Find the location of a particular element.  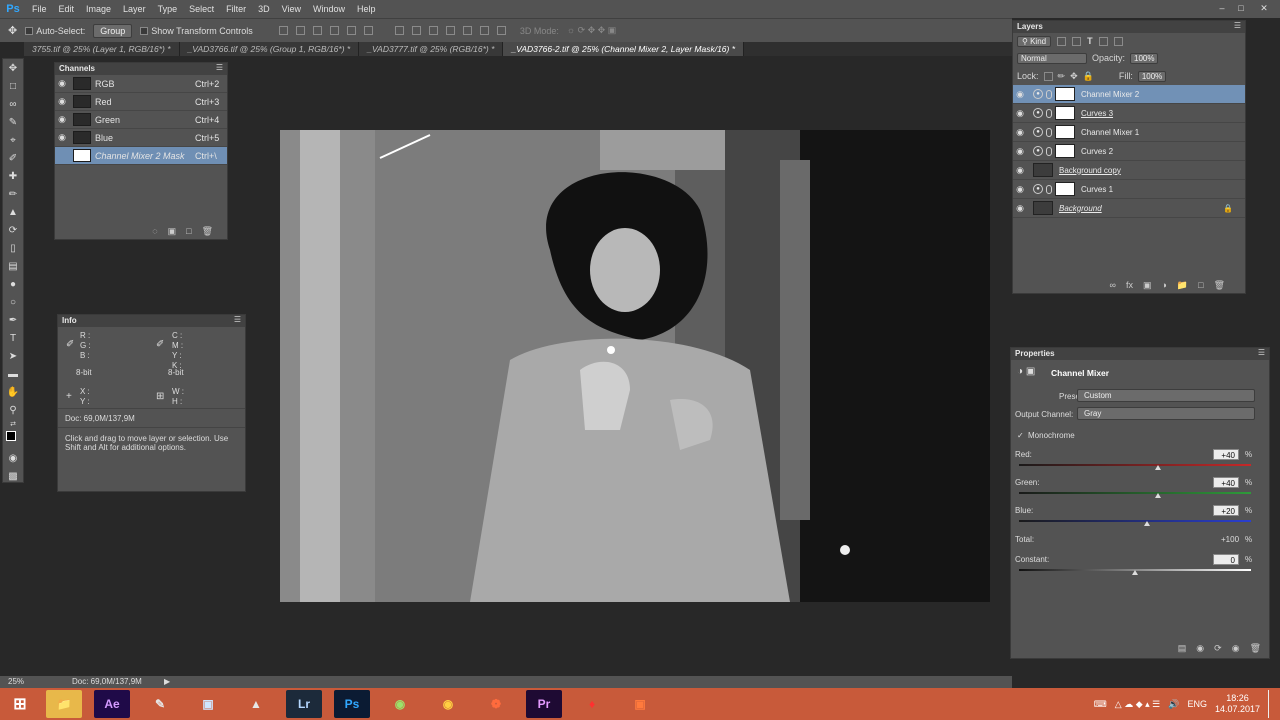

fx-icon: fx is located at coordinates (1129, 285).